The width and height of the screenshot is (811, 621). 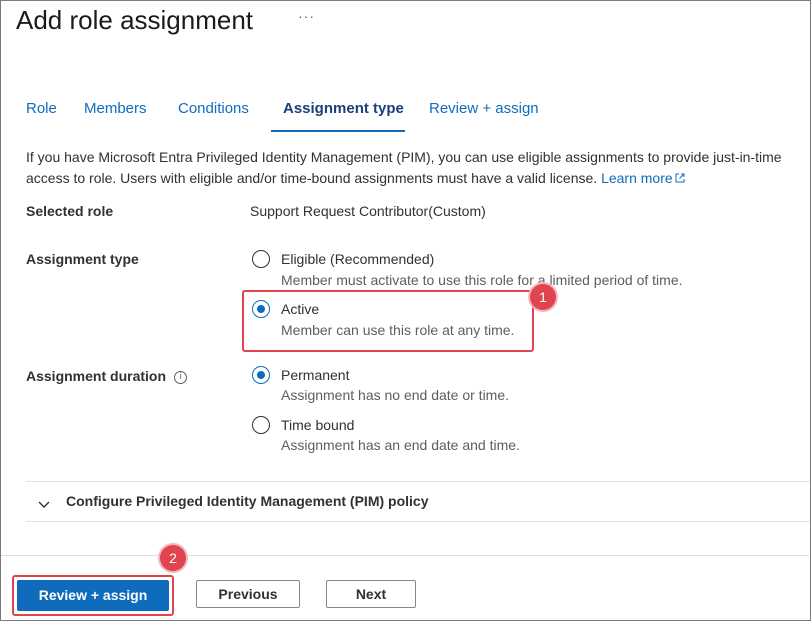 What do you see at coordinates (70, 211) in the screenshot?
I see `selected-role-label: Selected role` at bounding box center [70, 211].